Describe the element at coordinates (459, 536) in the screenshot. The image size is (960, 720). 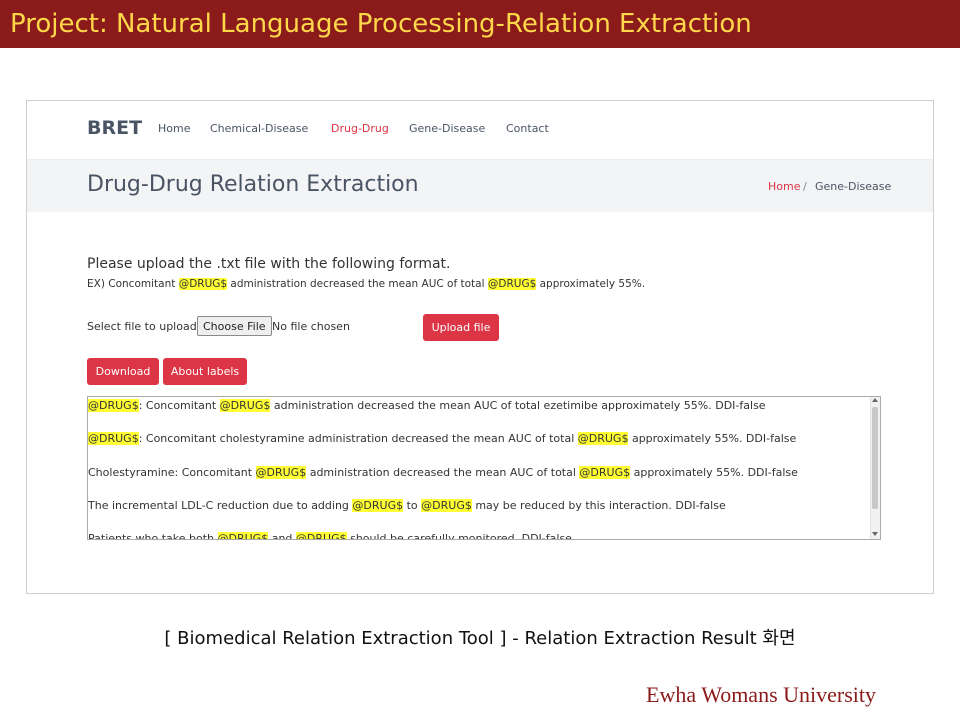
I see `result-text: should be carefully monitored. DDI-false` at that location.